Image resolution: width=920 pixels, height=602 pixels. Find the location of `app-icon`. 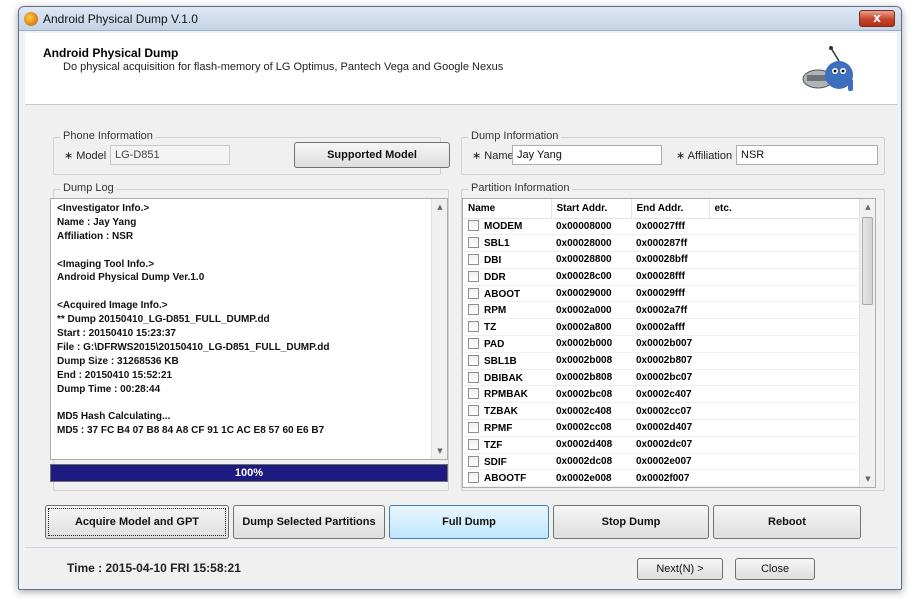

app-icon is located at coordinates (31, 19).